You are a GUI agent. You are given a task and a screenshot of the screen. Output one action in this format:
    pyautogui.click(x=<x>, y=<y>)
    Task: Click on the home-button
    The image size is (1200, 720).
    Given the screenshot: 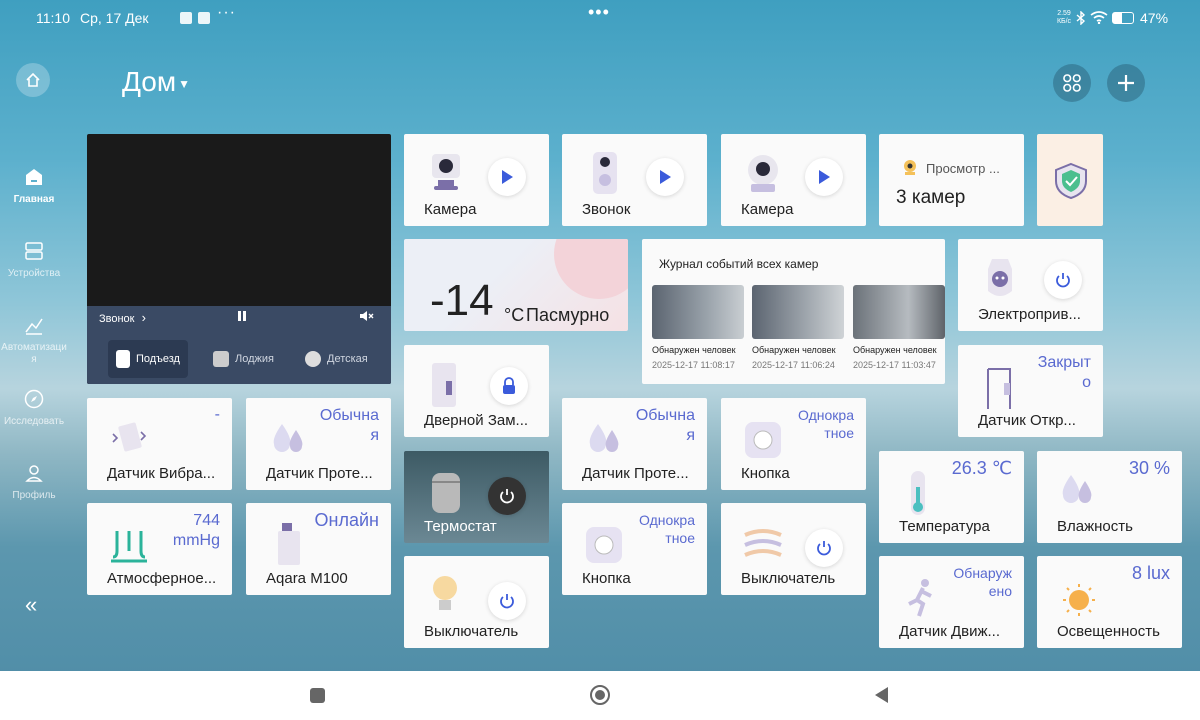 What is the action you would take?
    pyautogui.click(x=33, y=80)
    